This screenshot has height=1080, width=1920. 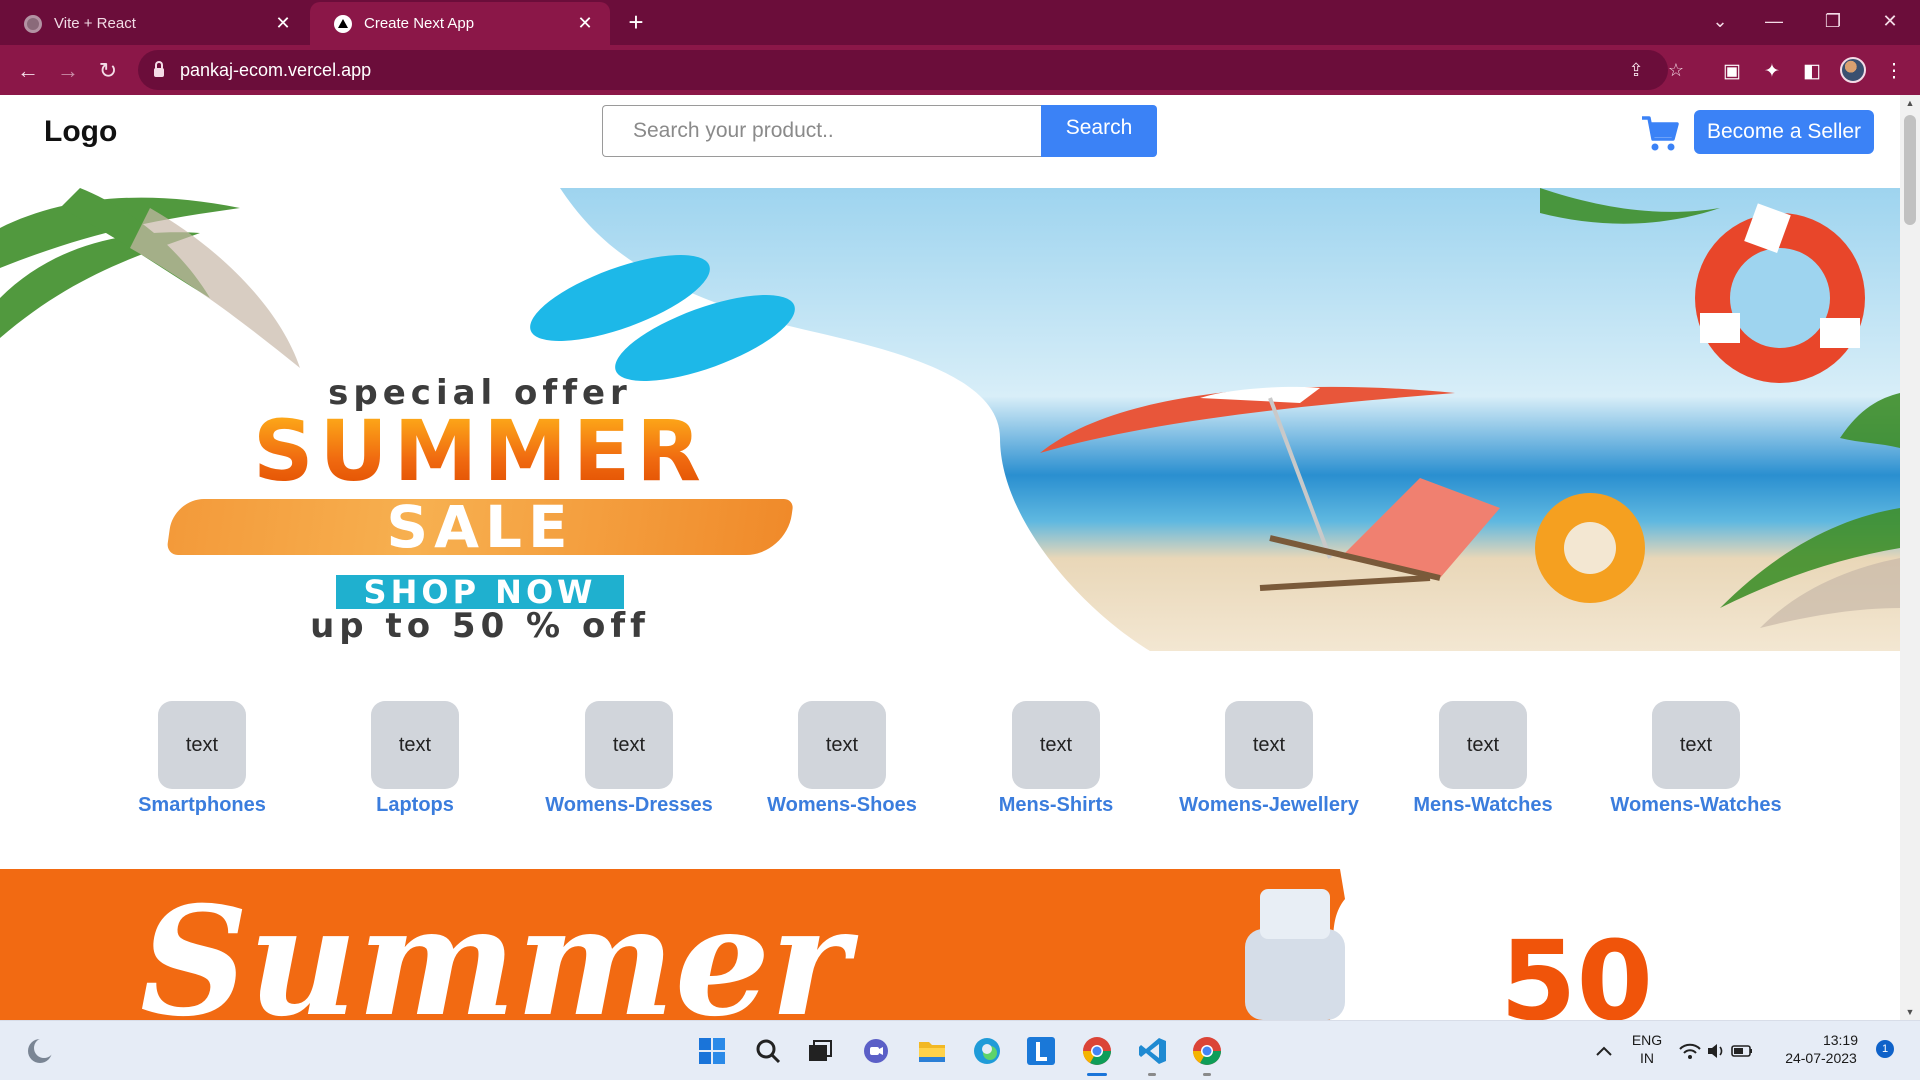 What do you see at coordinates (1647, 1058) in the screenshot?
I see `region-code: IN` at bounding box center [1647, 1058].